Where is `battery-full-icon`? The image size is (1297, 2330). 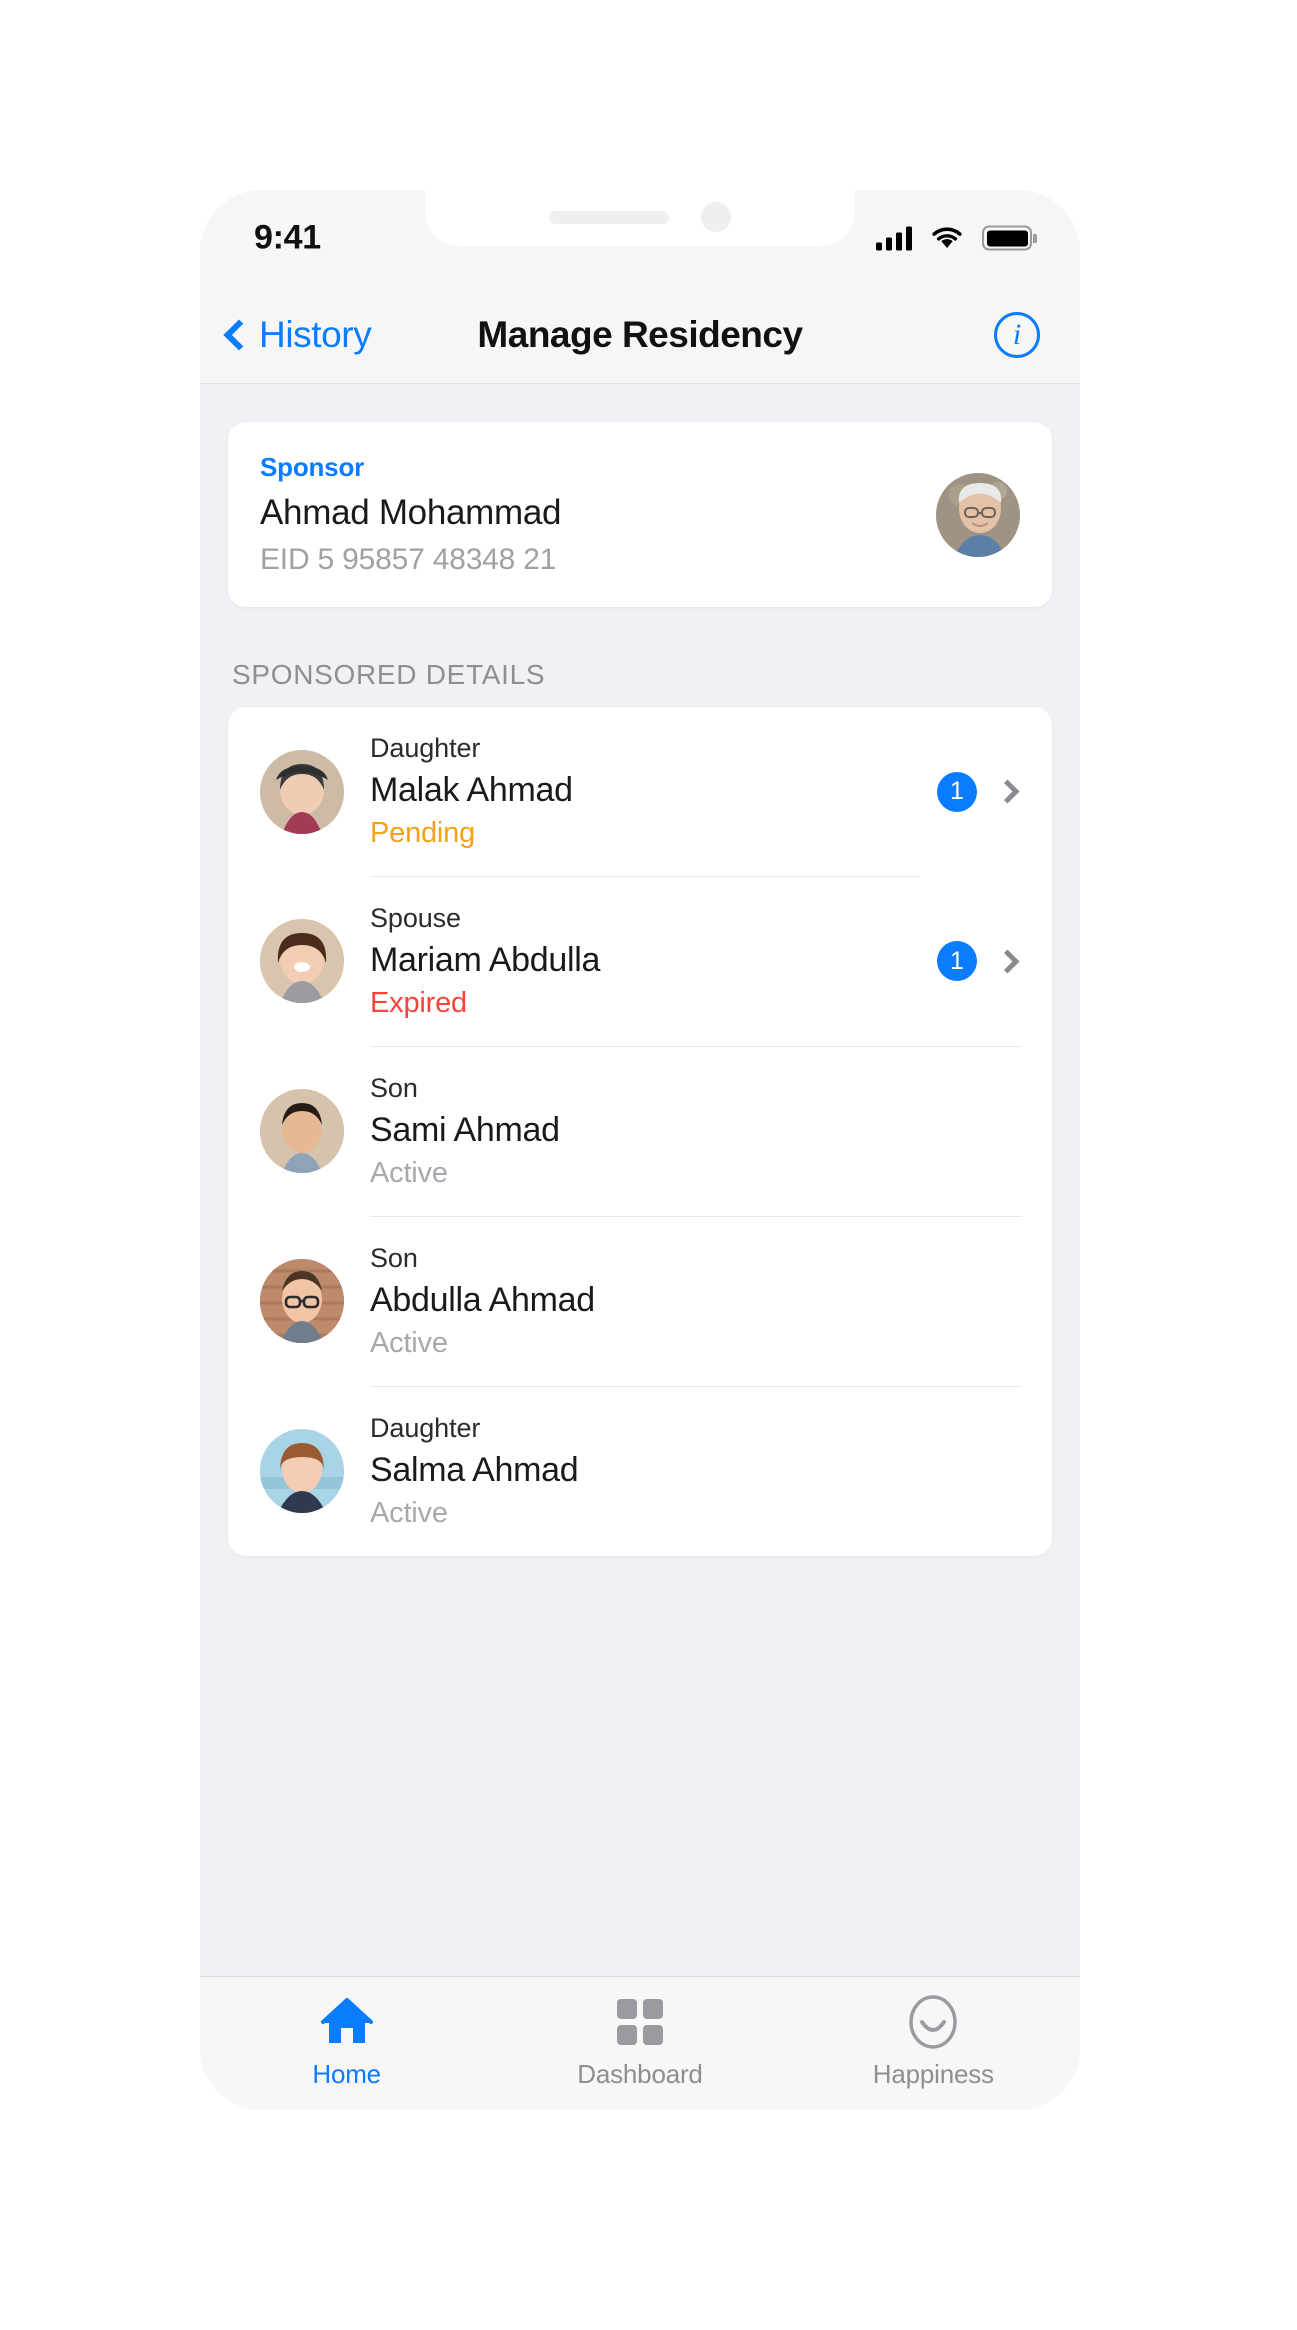
battery-full-icon is located at coordinates (1007, 238).